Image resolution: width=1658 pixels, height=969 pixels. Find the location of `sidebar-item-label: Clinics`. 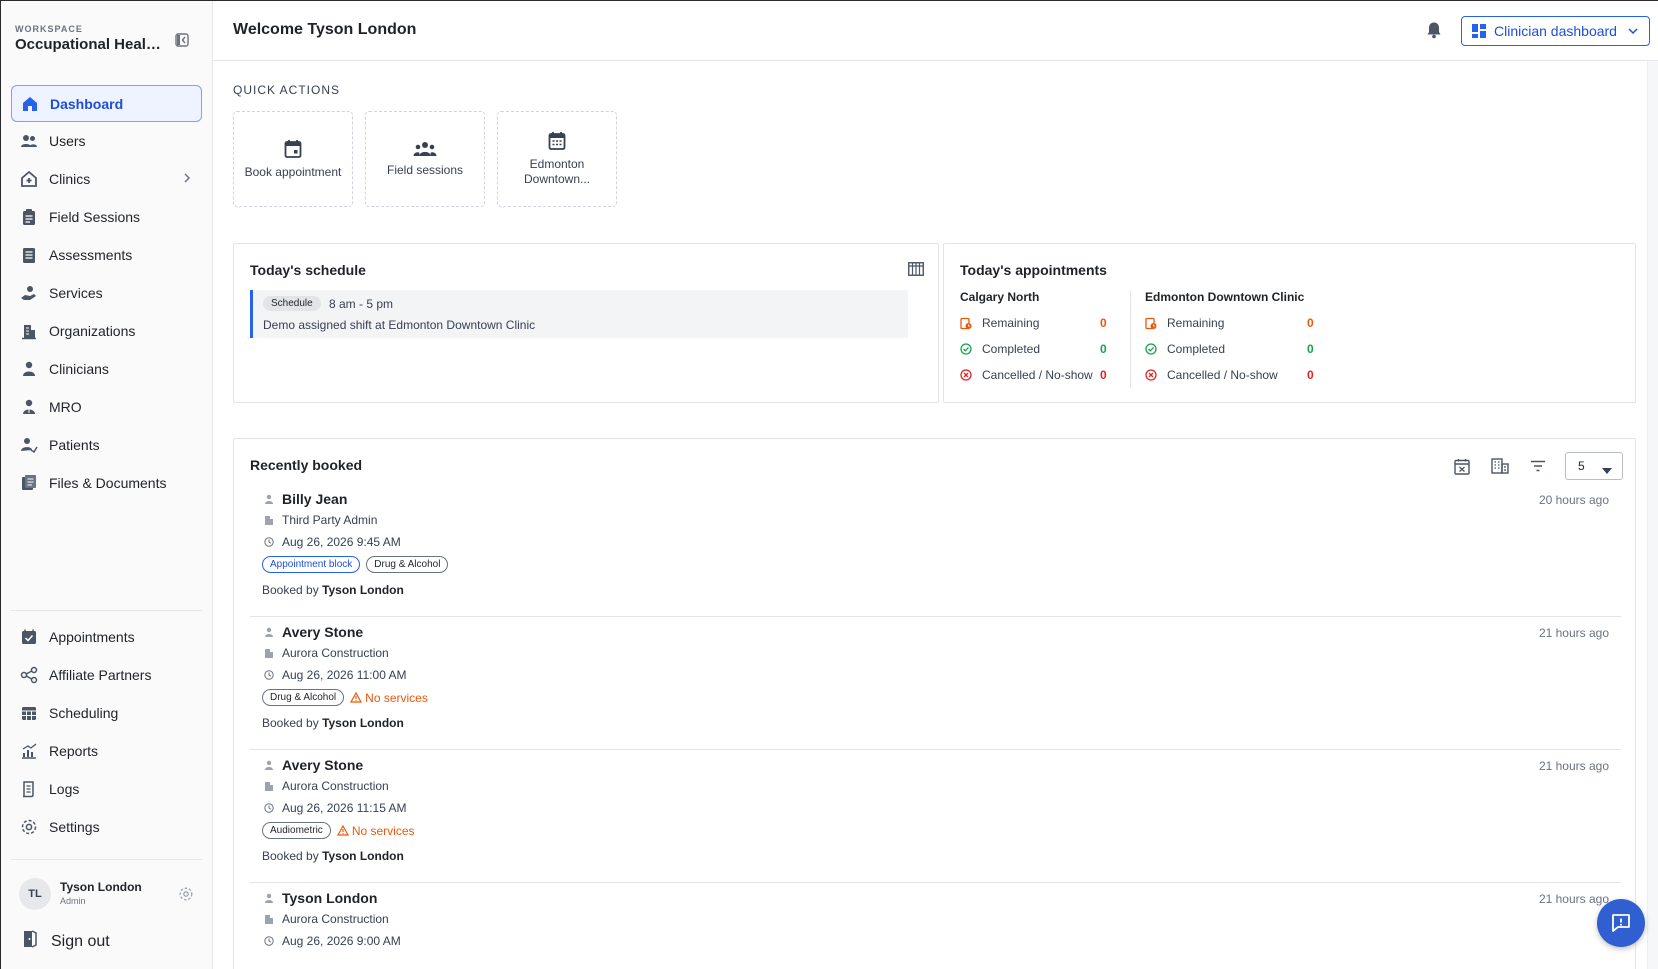

sidebar-item-label: Clinics is located at coordinates (70, 179).